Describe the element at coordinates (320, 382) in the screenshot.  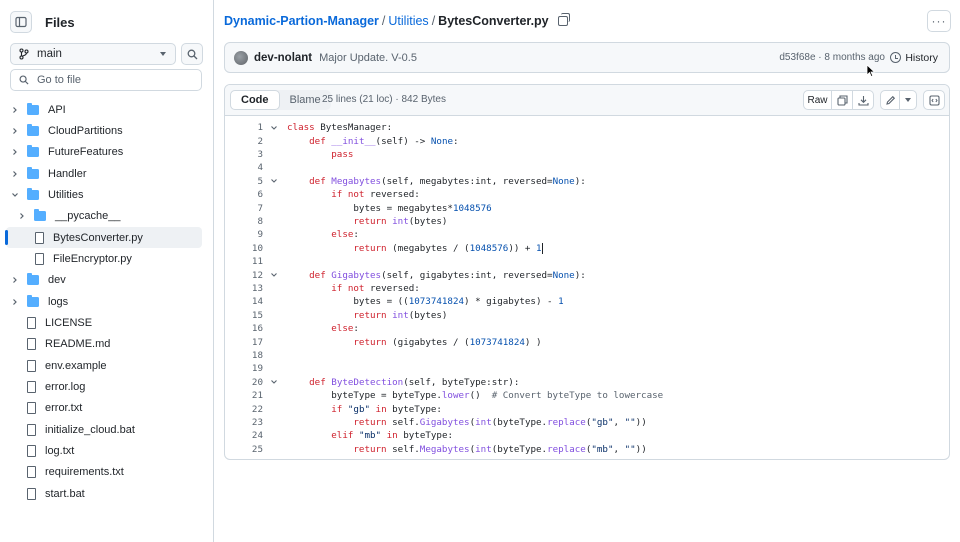
I see `code-token: def` at that location.